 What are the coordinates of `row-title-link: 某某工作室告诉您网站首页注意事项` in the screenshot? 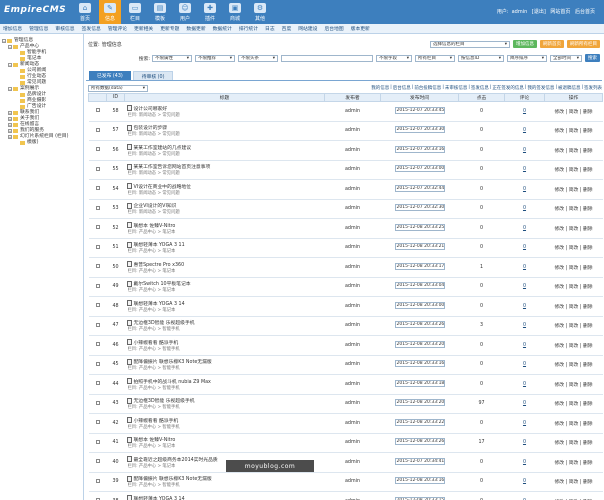 It's located at (172, 166).